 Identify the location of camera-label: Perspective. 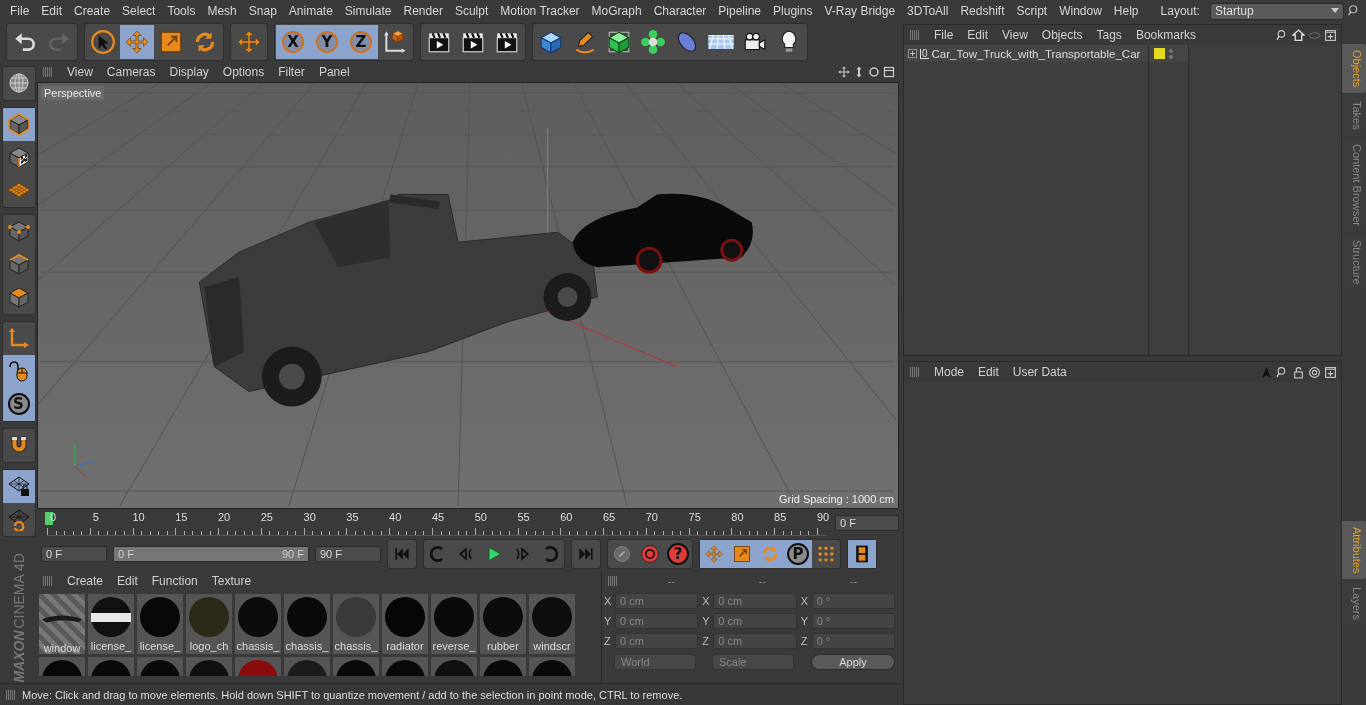
(73, 92).